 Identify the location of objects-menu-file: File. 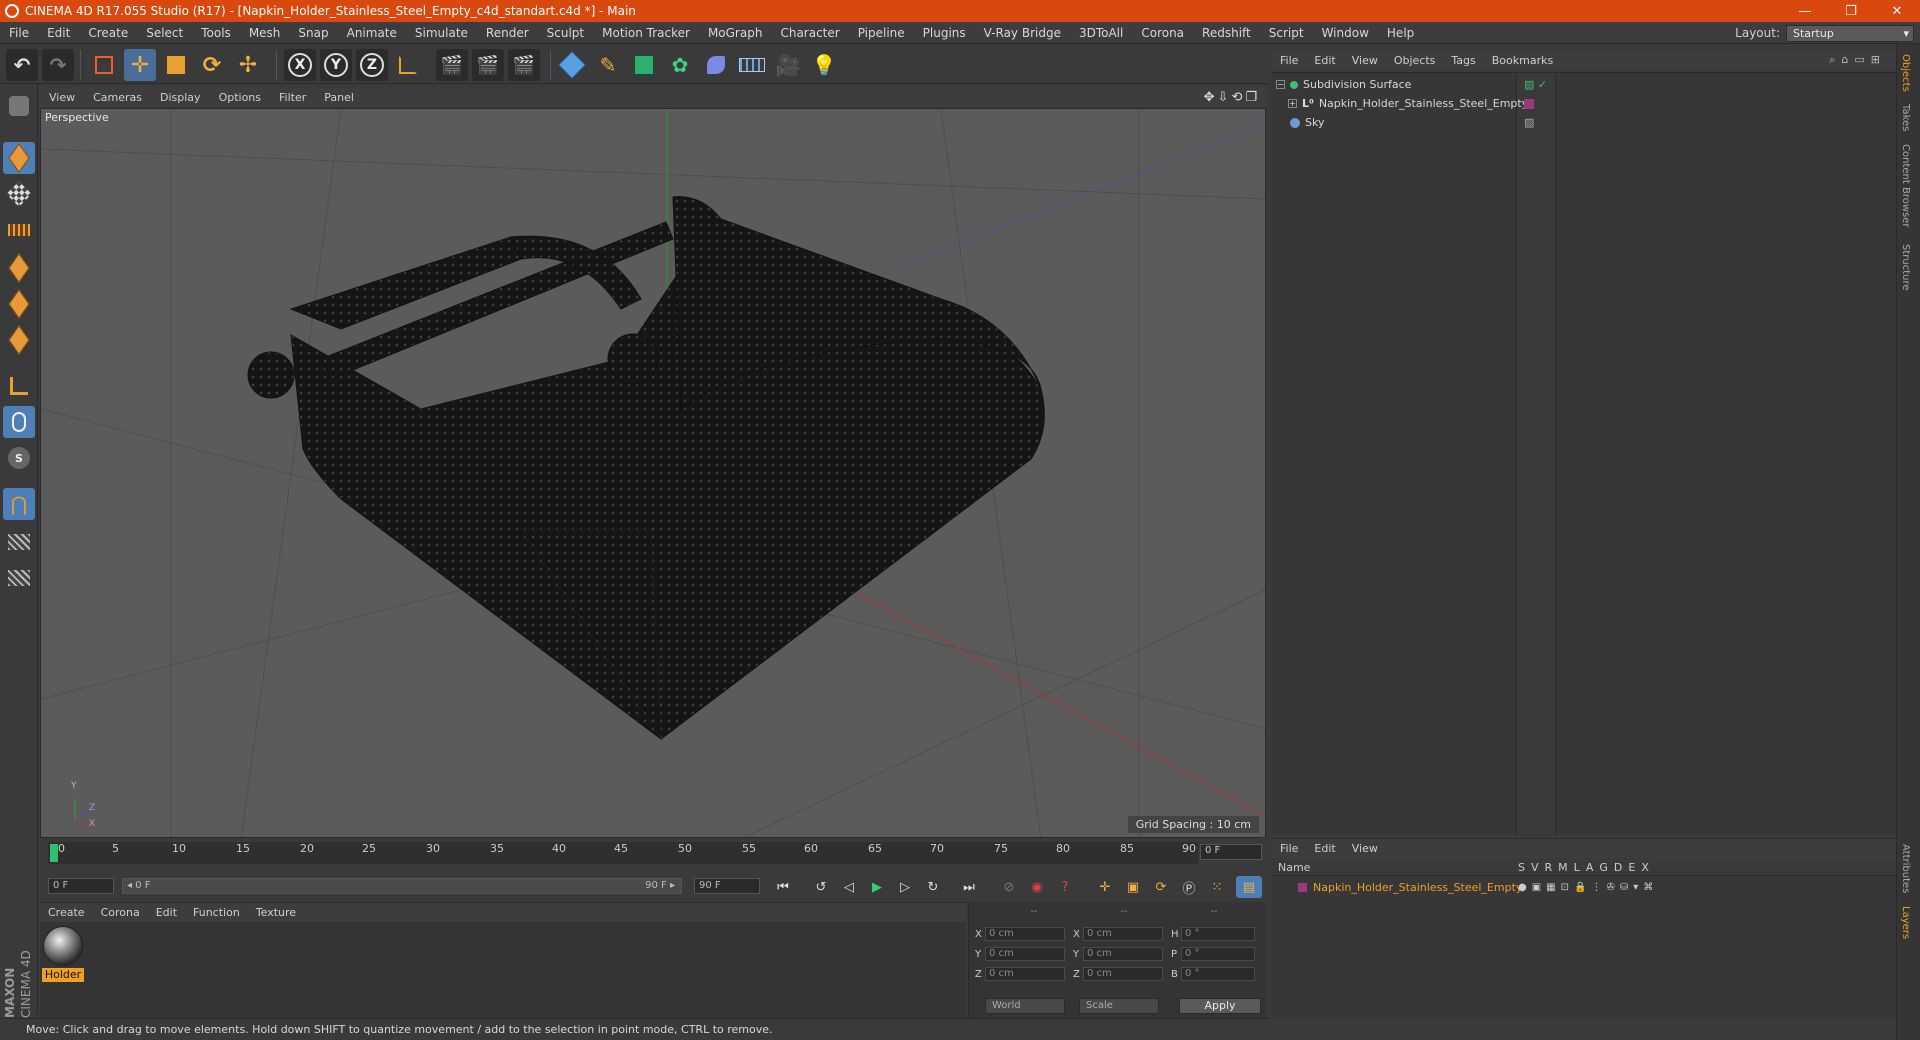
(1289, 60).